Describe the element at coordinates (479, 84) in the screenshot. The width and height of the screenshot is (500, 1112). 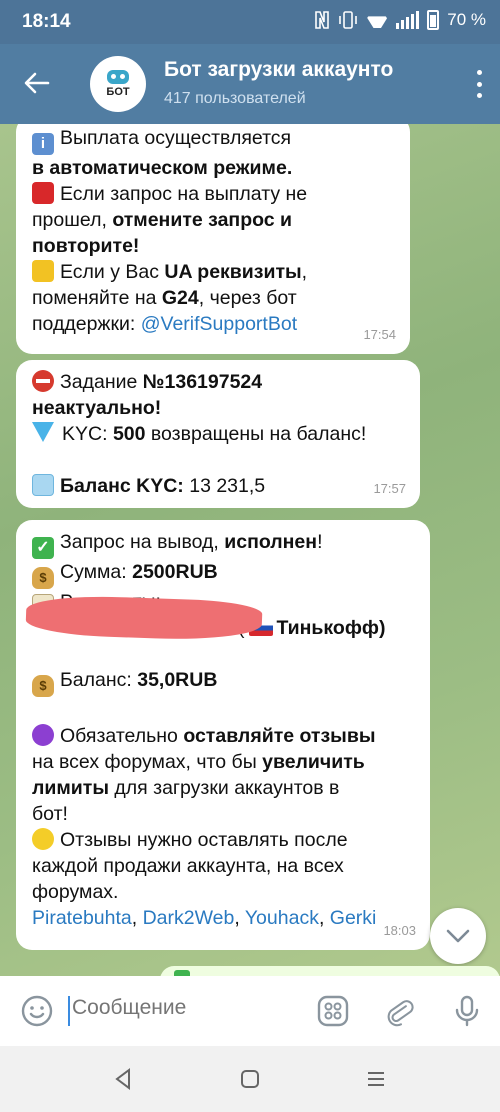
I see `menu-dots-icon` at that location.